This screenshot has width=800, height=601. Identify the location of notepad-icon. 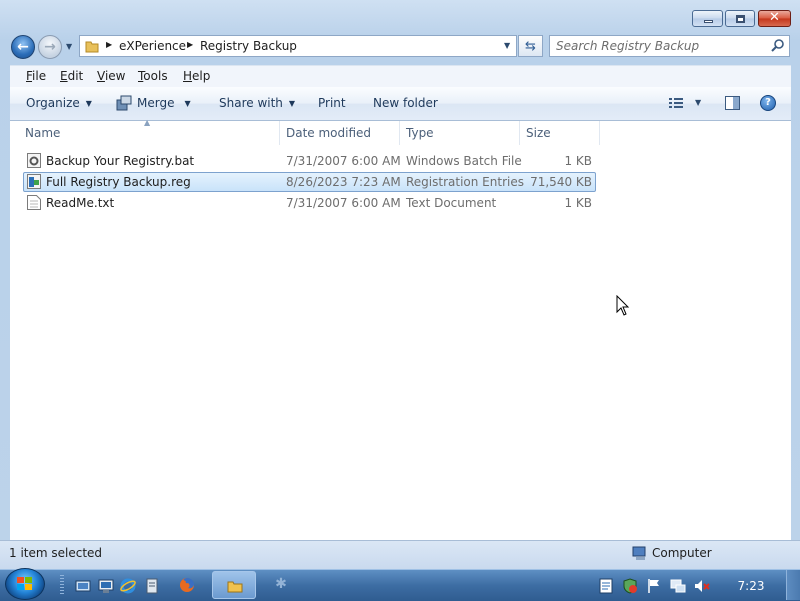
(606, 586).